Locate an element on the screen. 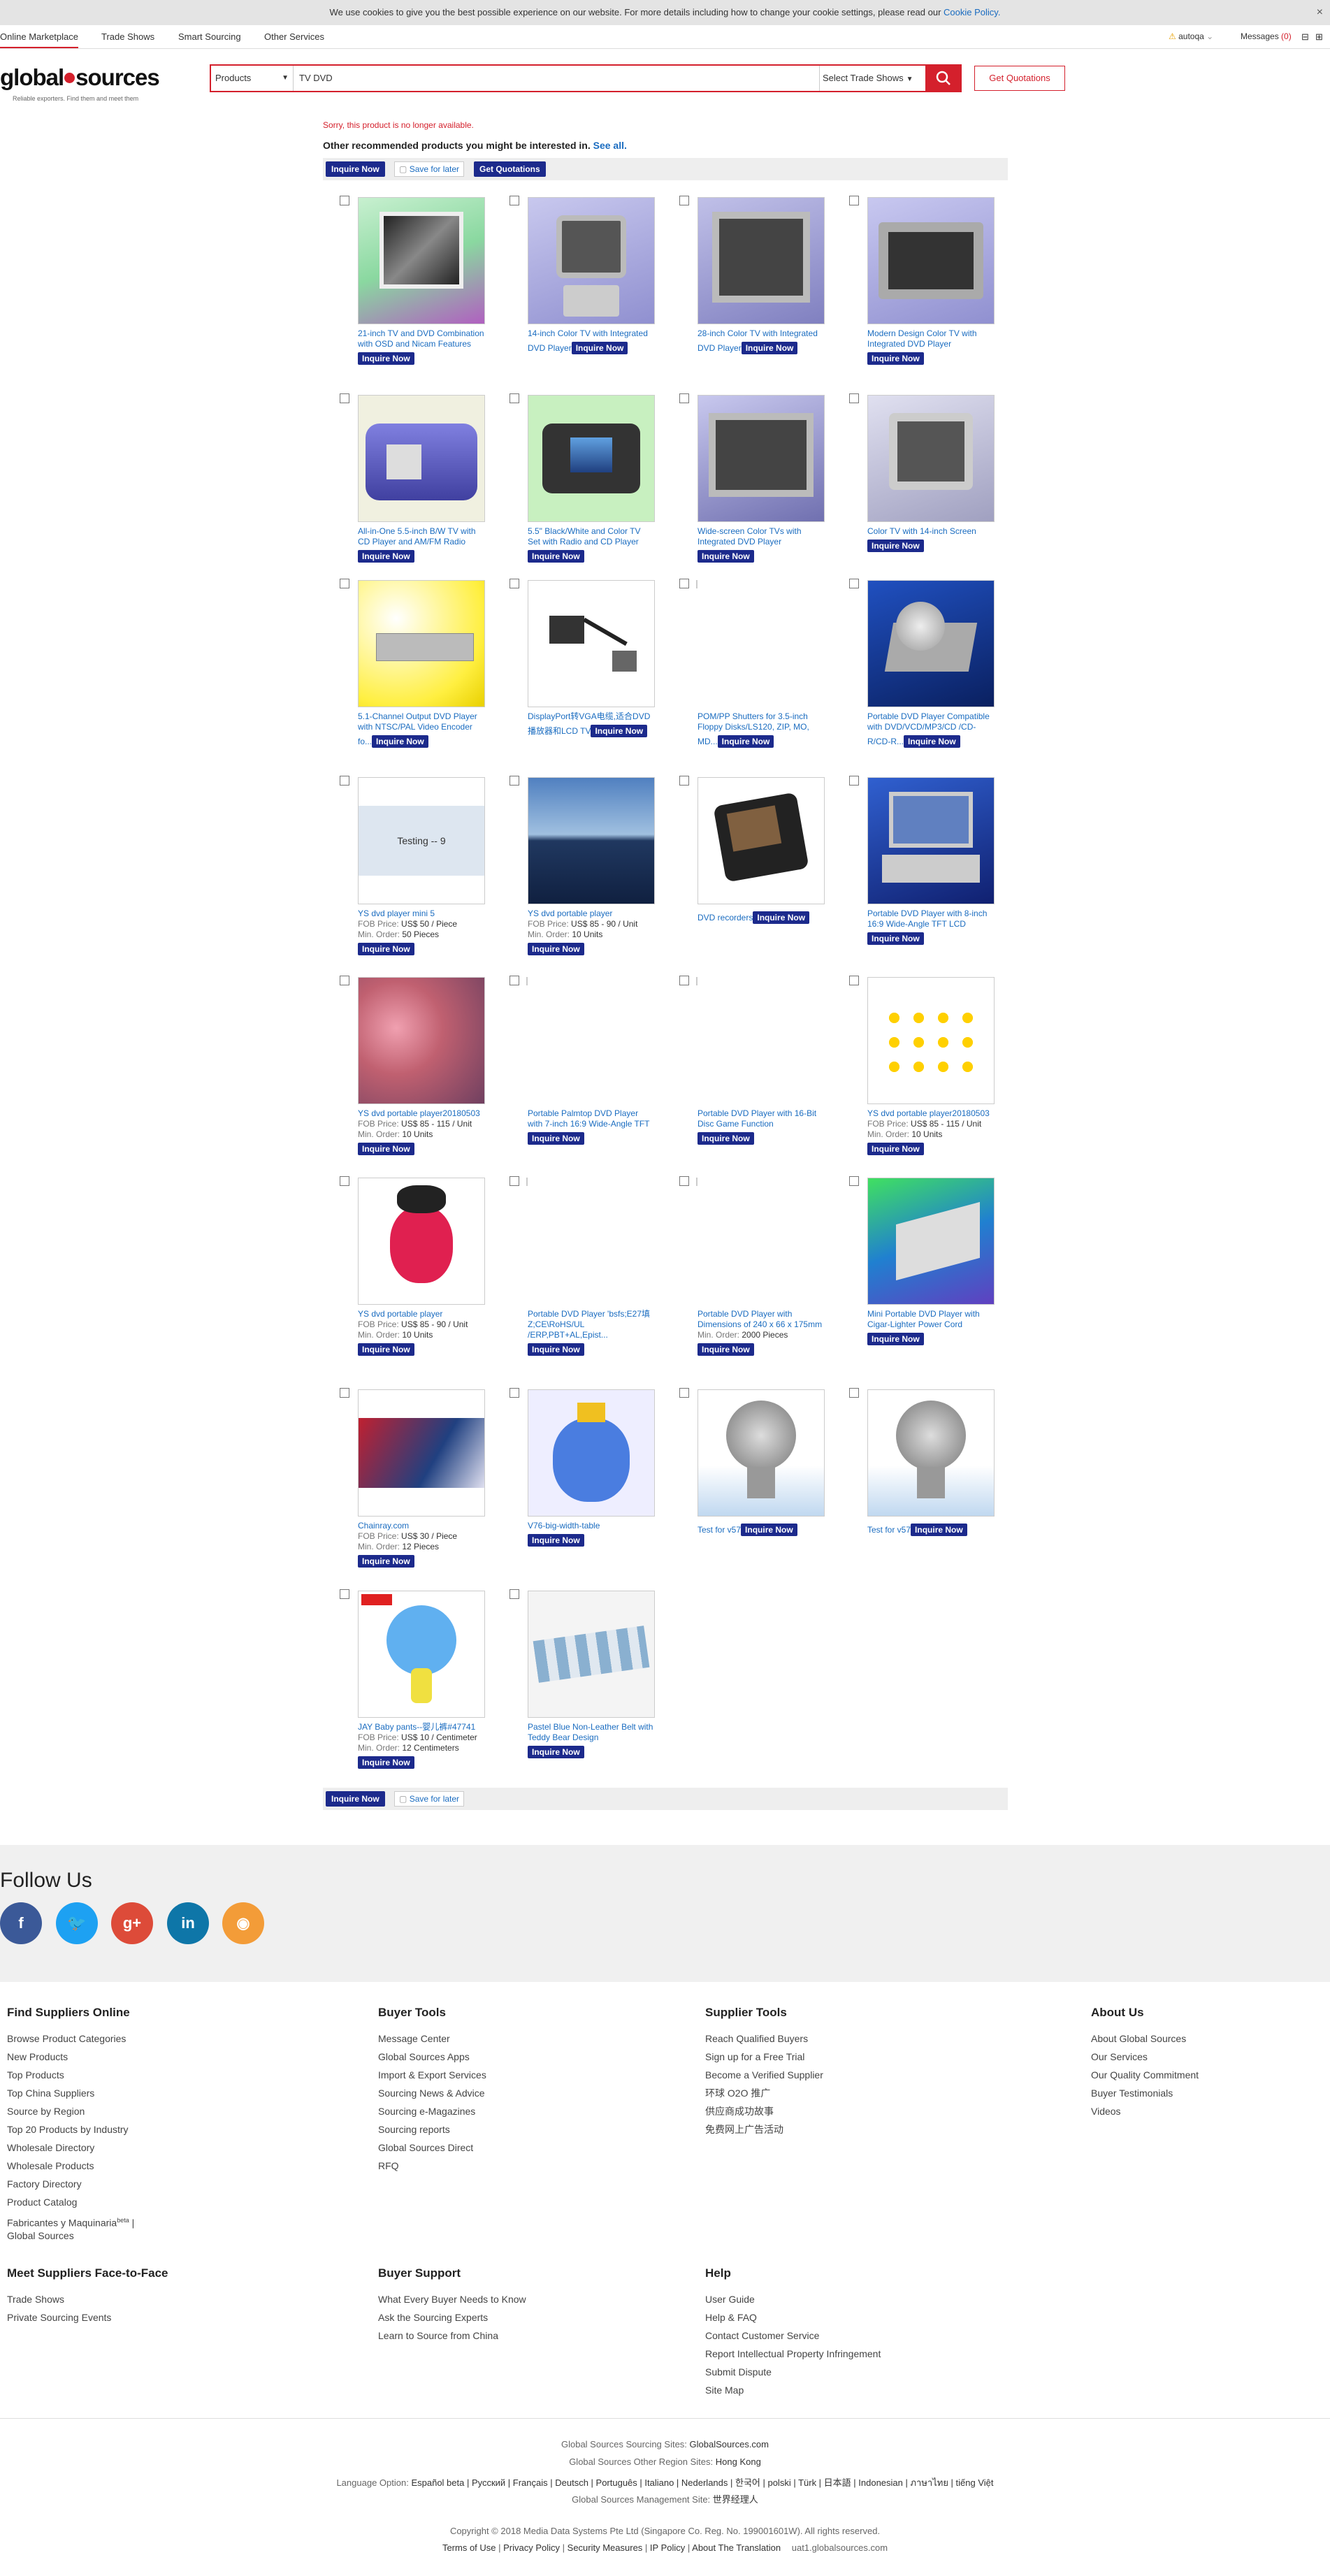  footer-link: Help & FAQ is located at coordinates (793, 2317).